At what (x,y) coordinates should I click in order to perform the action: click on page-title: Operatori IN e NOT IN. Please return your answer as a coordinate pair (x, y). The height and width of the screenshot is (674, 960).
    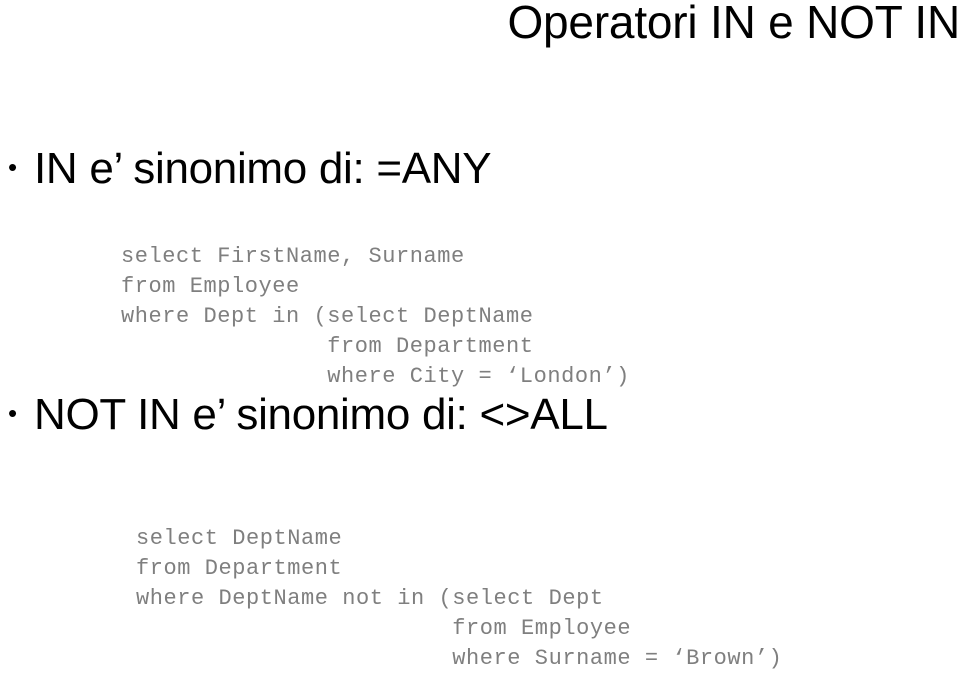
    Looking at the image, I should click on (733, 24).